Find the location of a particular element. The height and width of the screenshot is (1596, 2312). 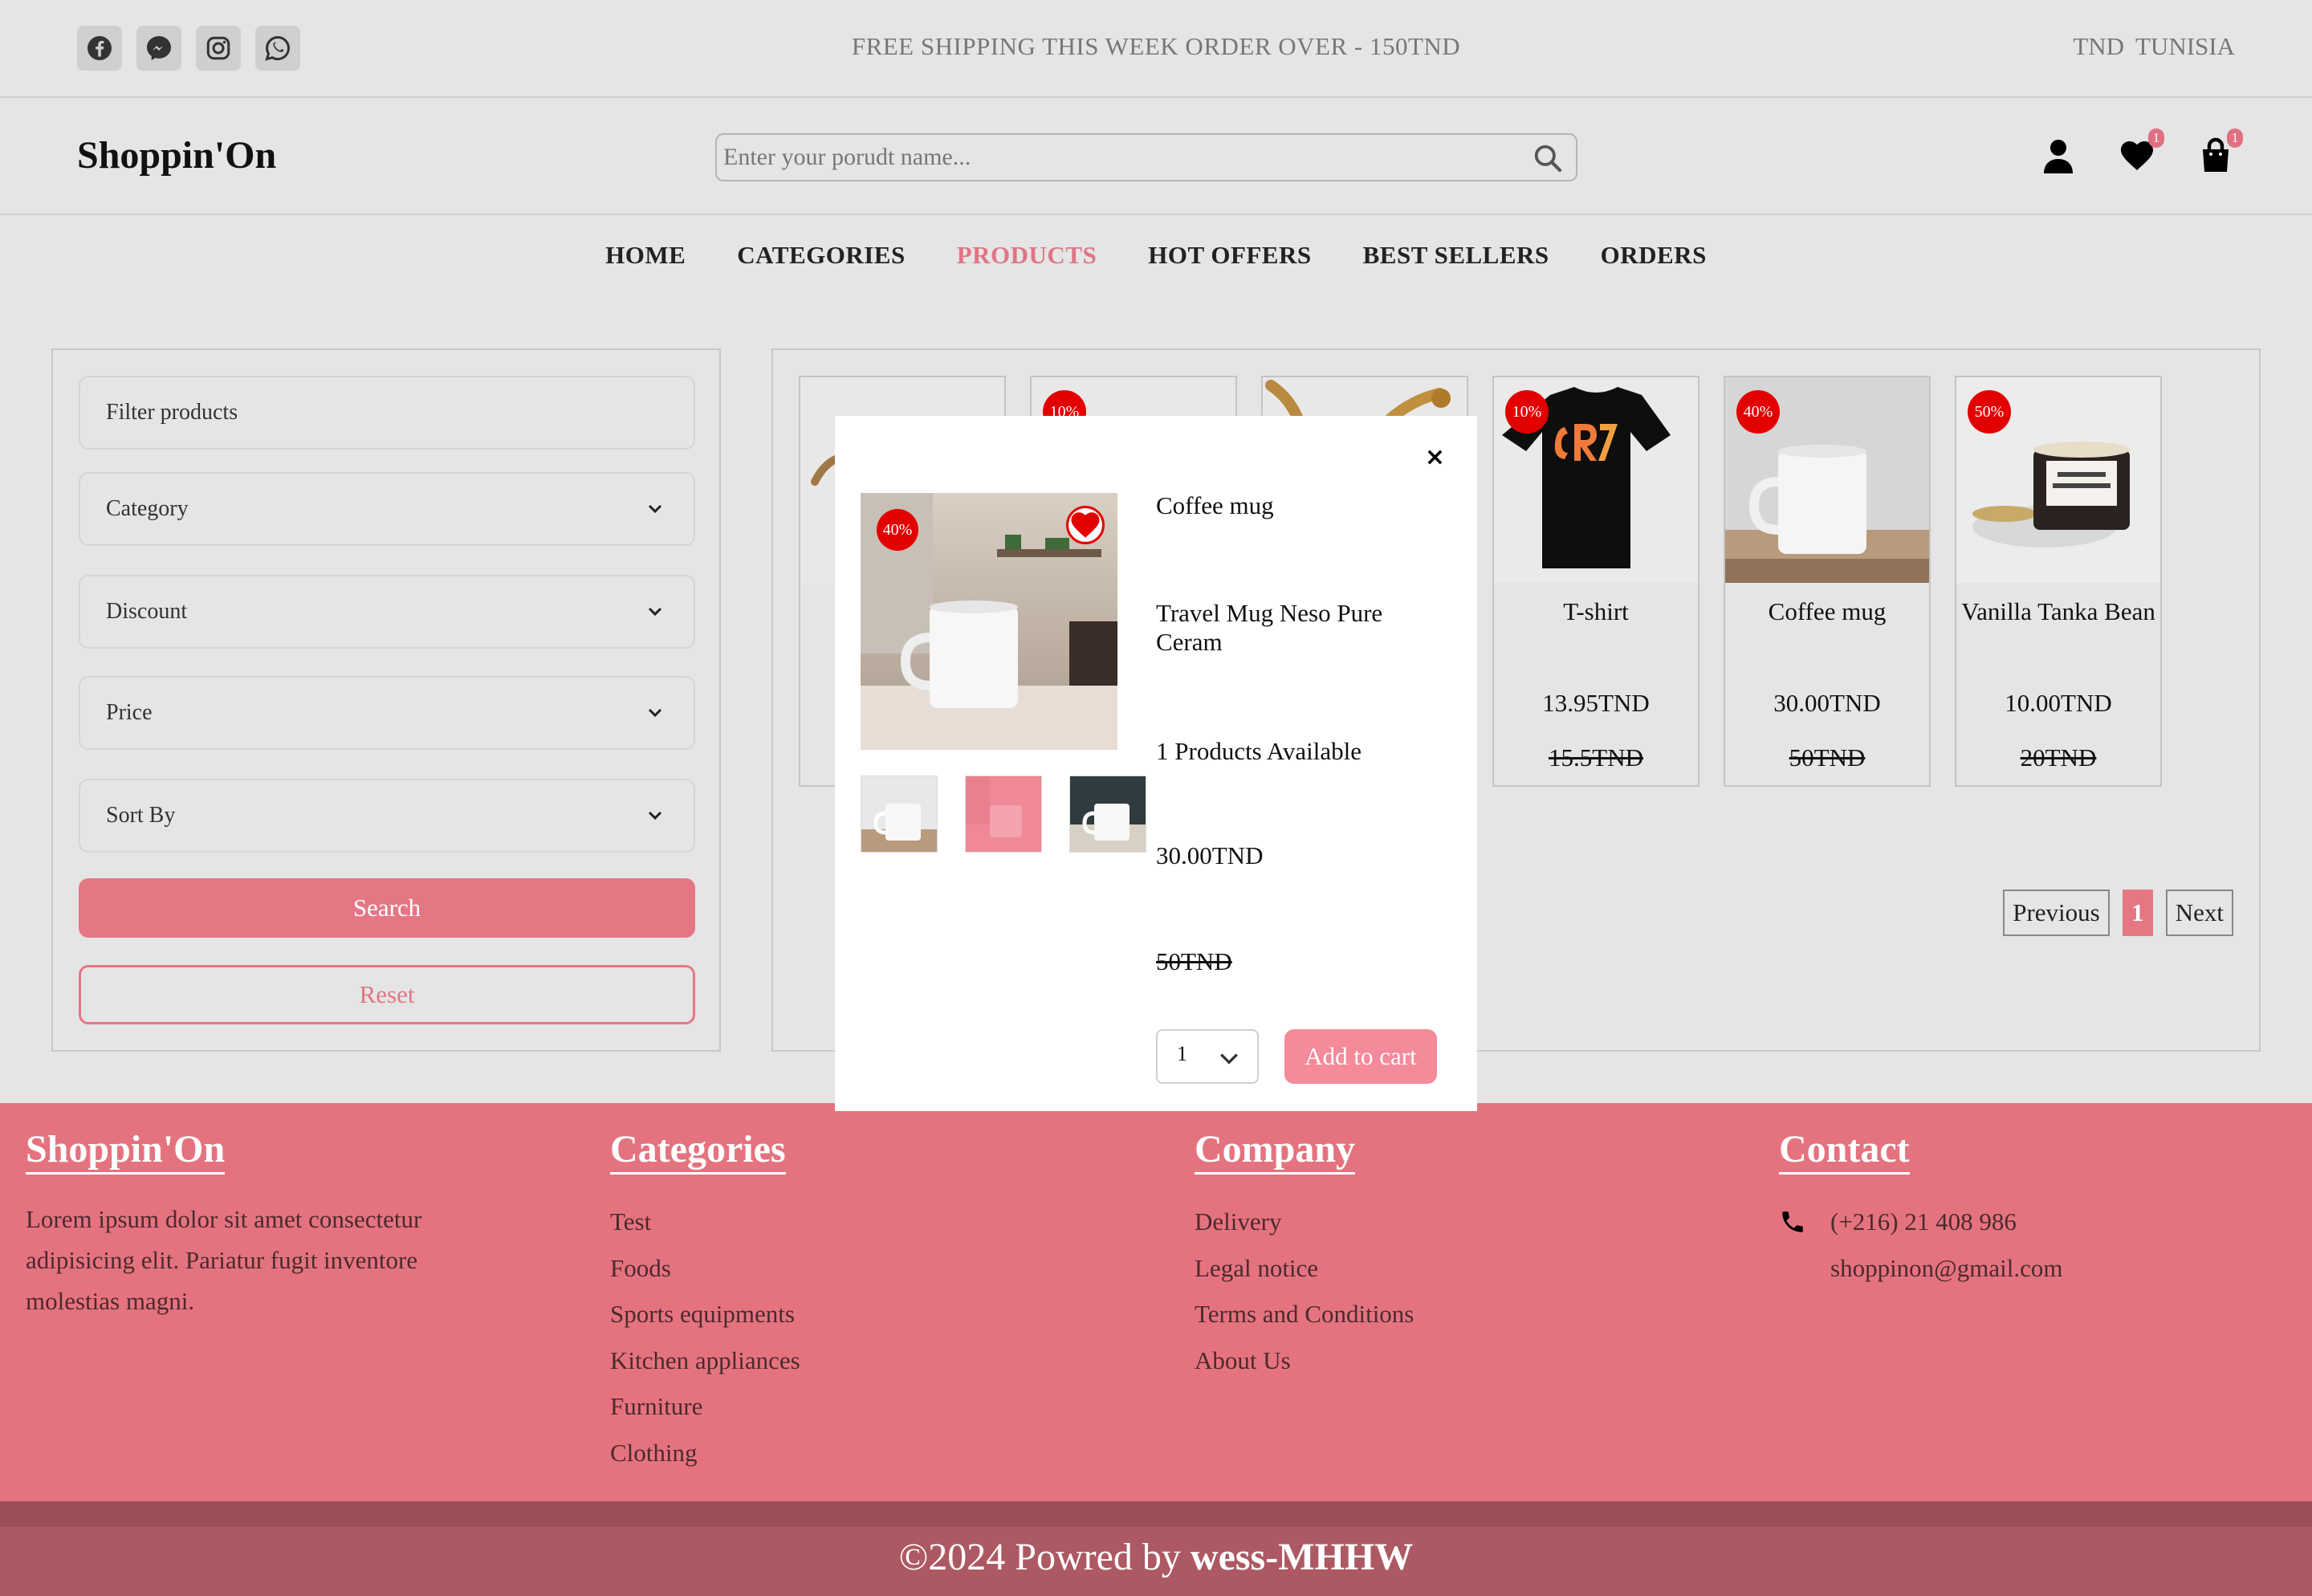

price-select: Price is located at coordinates (387, 713).